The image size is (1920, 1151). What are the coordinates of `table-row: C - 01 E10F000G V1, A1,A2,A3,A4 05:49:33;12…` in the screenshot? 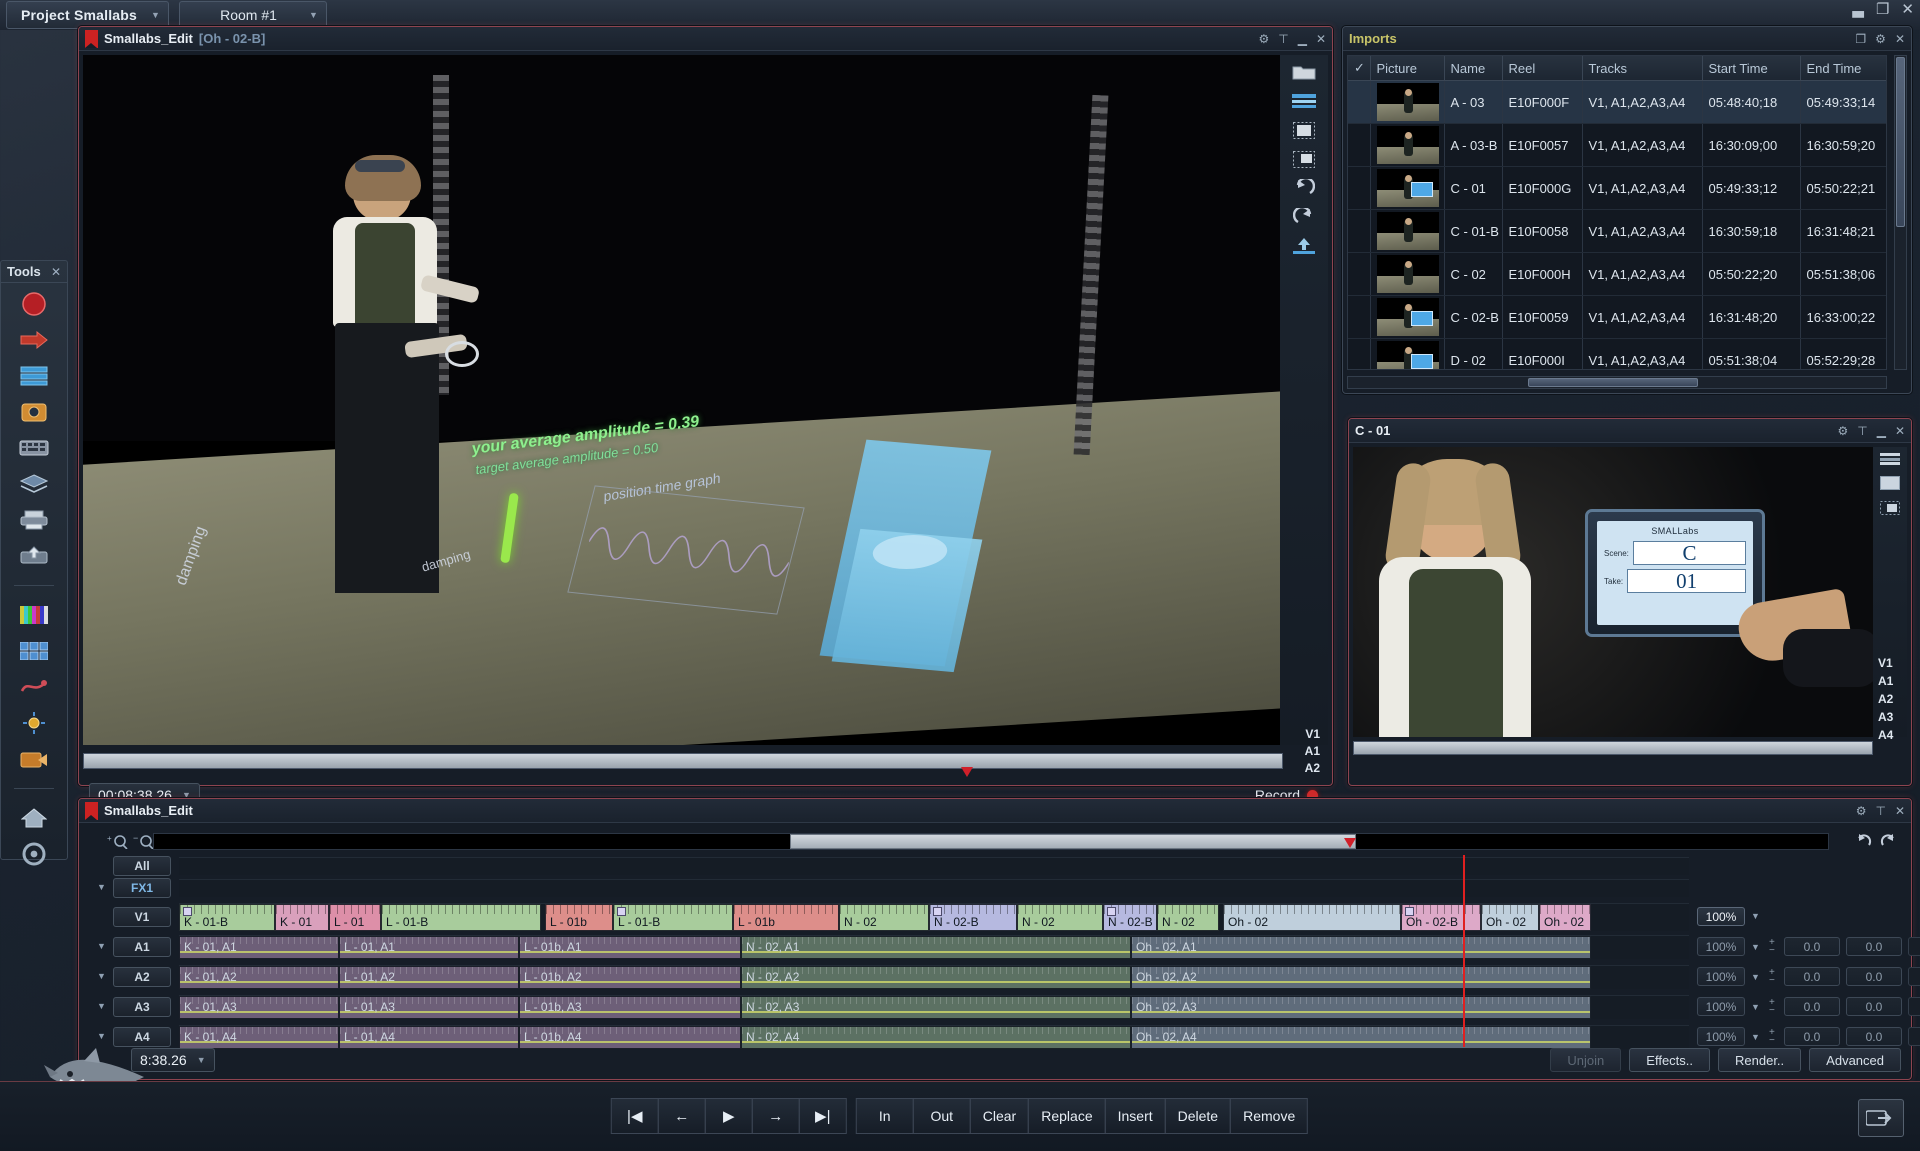 It's located at (1617, 188).